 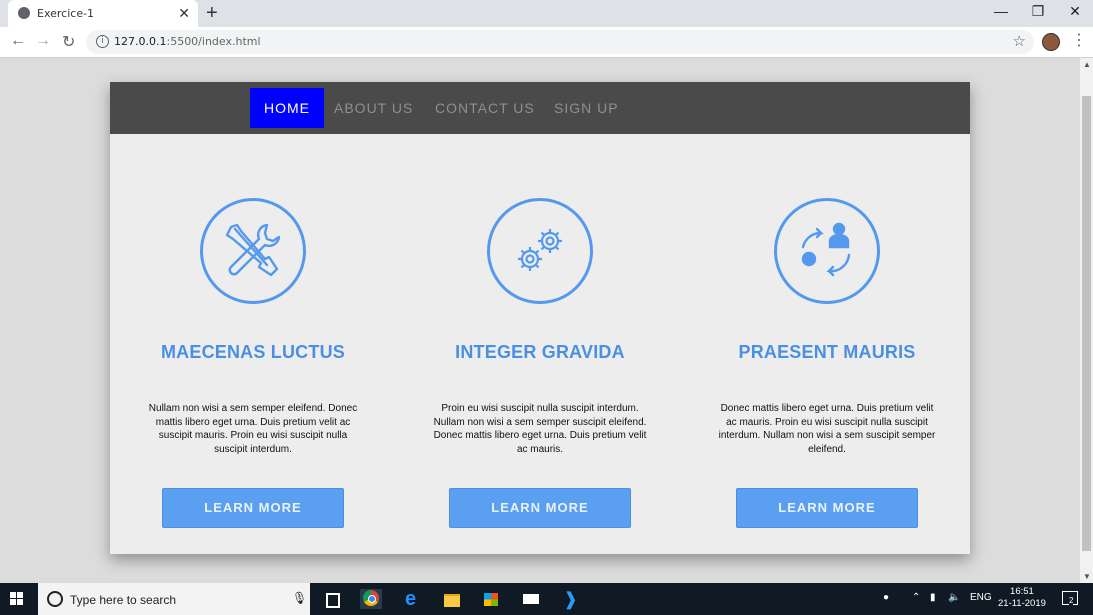 What do you see at coordinates (933, 597) in the screenshot?
I see `battery-icon: ▮` at bounding box center [933, 597].